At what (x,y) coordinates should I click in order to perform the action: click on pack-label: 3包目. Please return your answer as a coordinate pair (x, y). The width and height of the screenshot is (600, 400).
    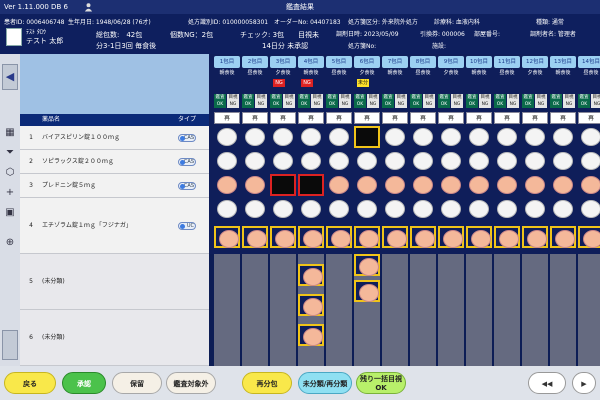
    Looking at the image, I should click on (283, 62).